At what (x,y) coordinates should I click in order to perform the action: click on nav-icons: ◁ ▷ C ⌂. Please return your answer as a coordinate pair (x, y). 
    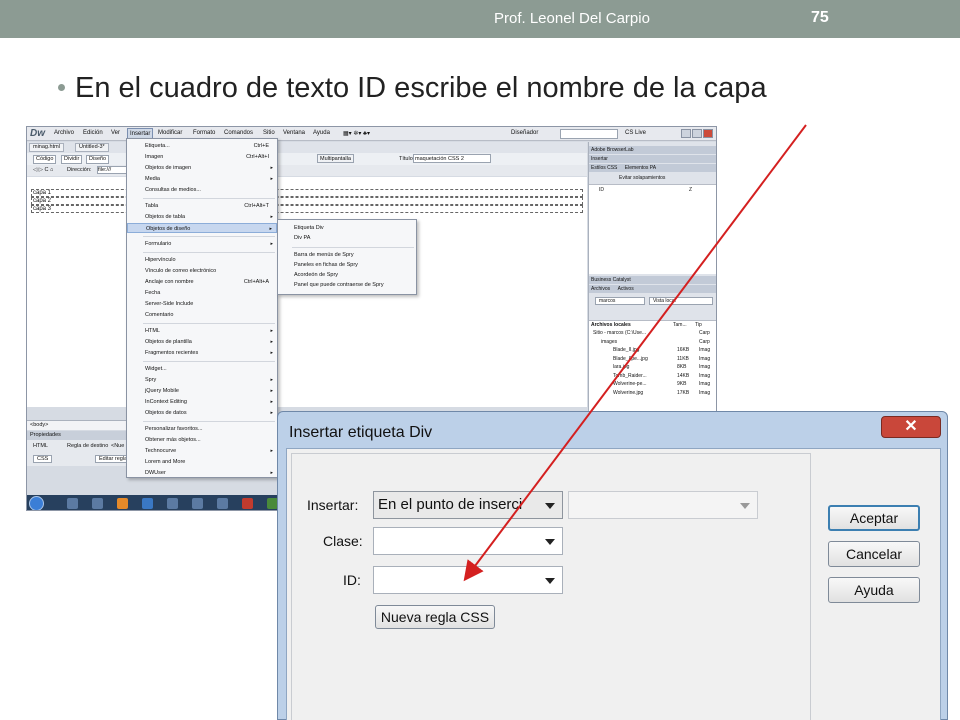
    Looking at the image, I should click on (43, 170).